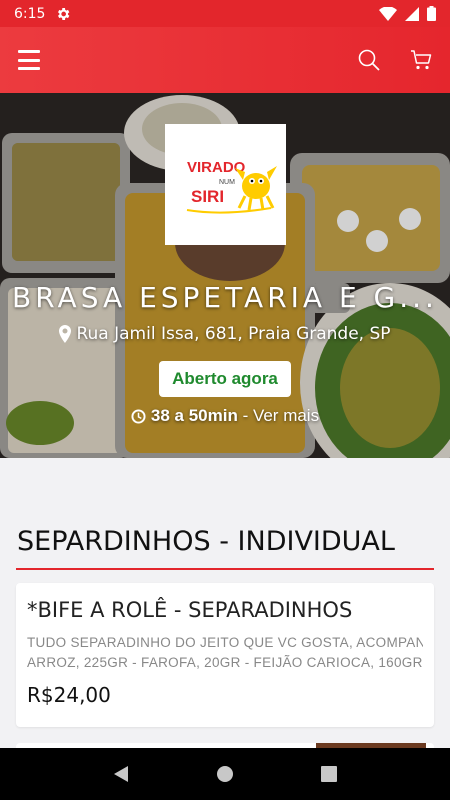 Image resolution: width=450 pixels, height=800 pixels. What do you see at coordinates (421, 60) in the screenshot?
I see `cart-icon` at bounding box center [421, 60].